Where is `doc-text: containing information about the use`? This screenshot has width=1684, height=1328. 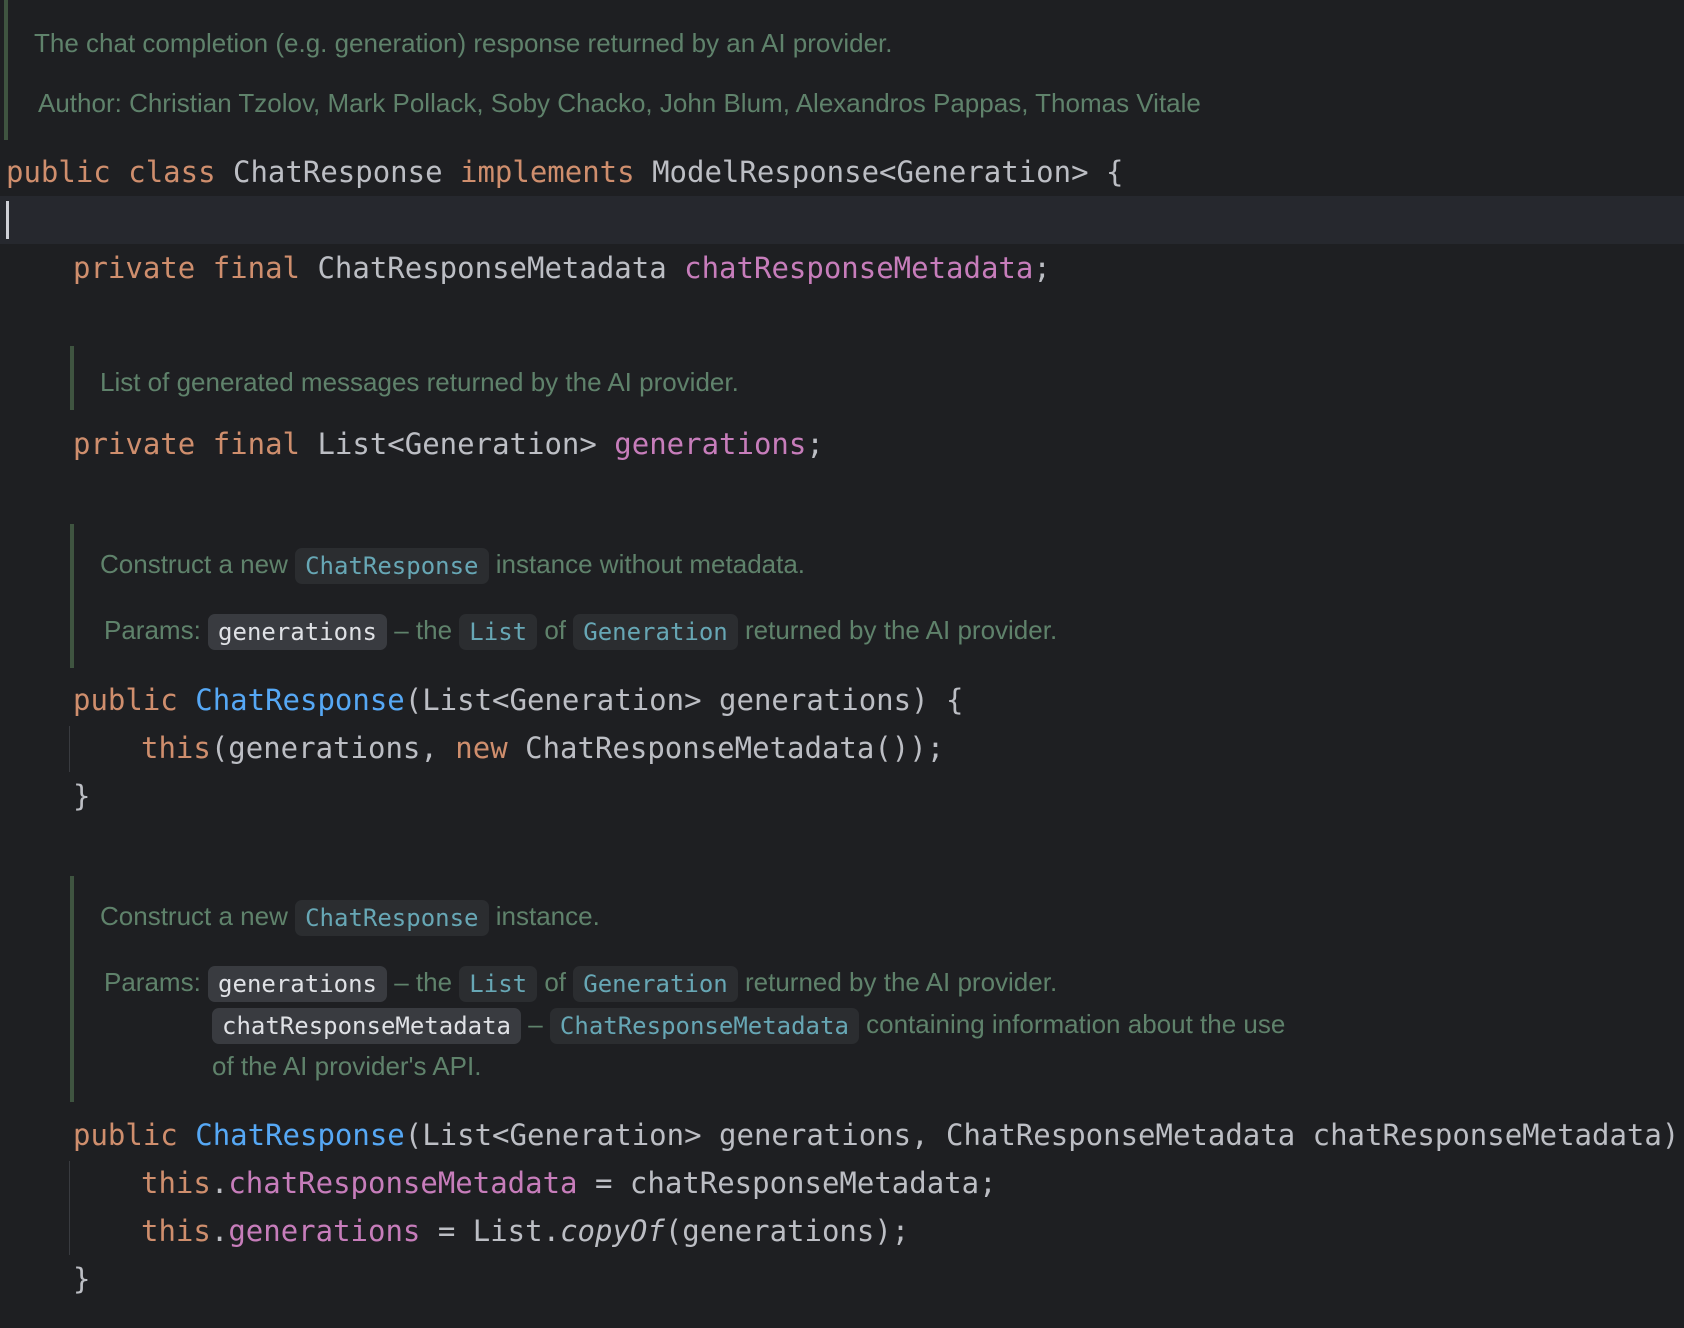
doc-text: containing information about the use is located at coordinates (1076, 1024).